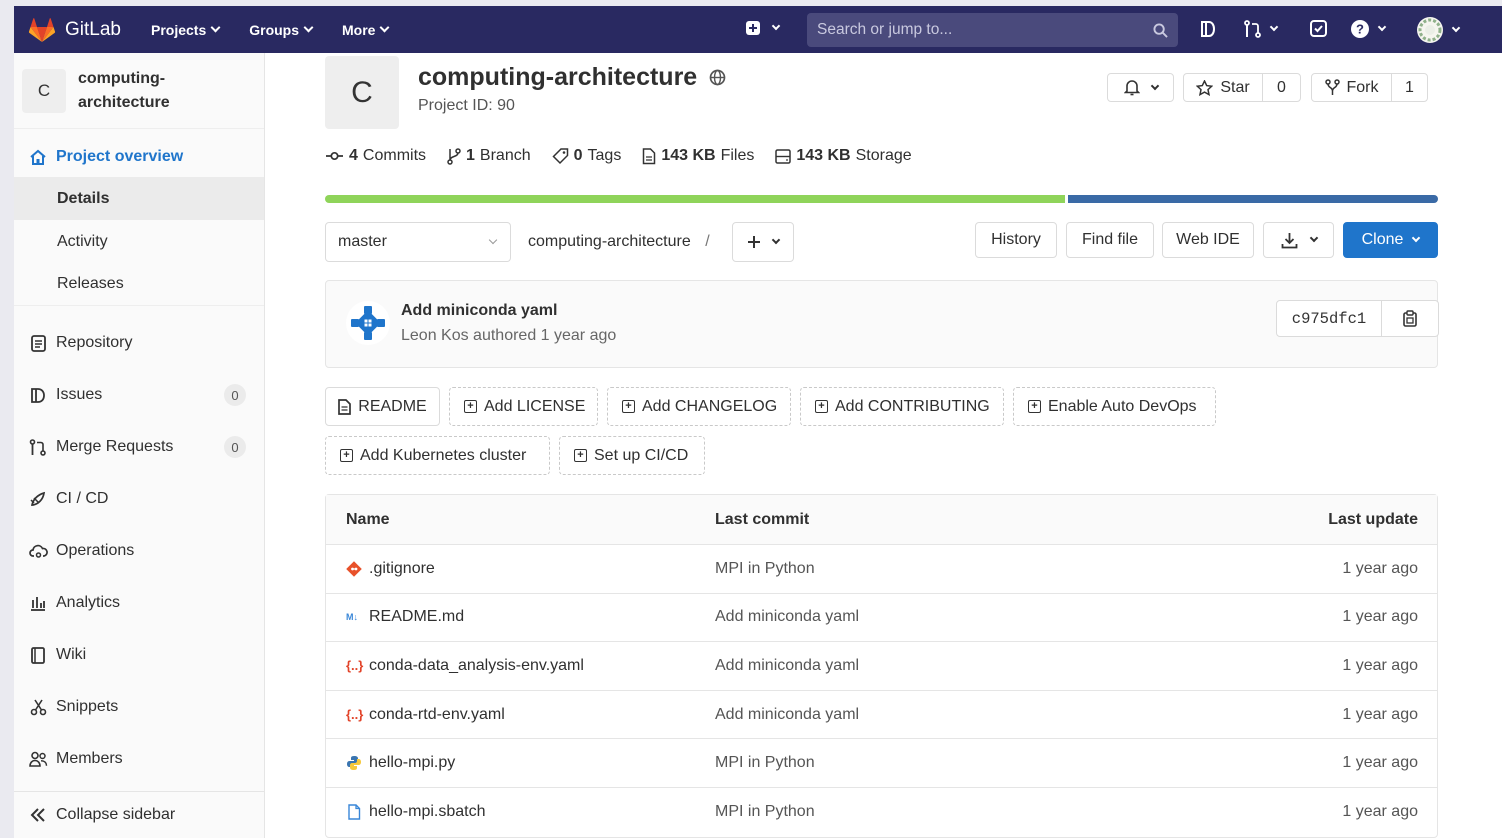 This screenshot has height=838, width=1502. What do you see at coordinates (418, 242) in the screenshot?
I see `branch-selector: master` at bounding box center [418, 242].